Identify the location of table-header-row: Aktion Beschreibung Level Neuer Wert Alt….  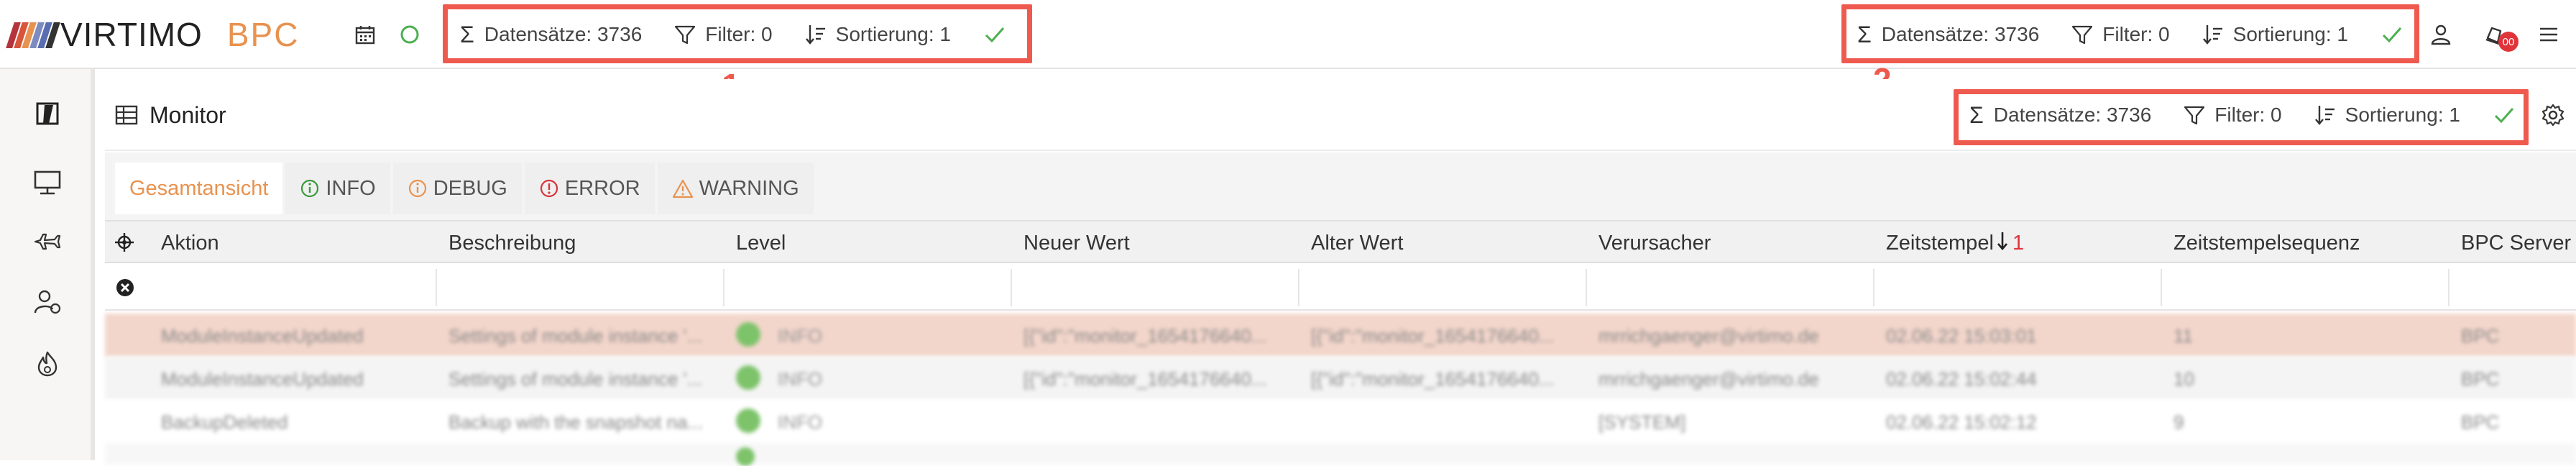
(1340, 241).